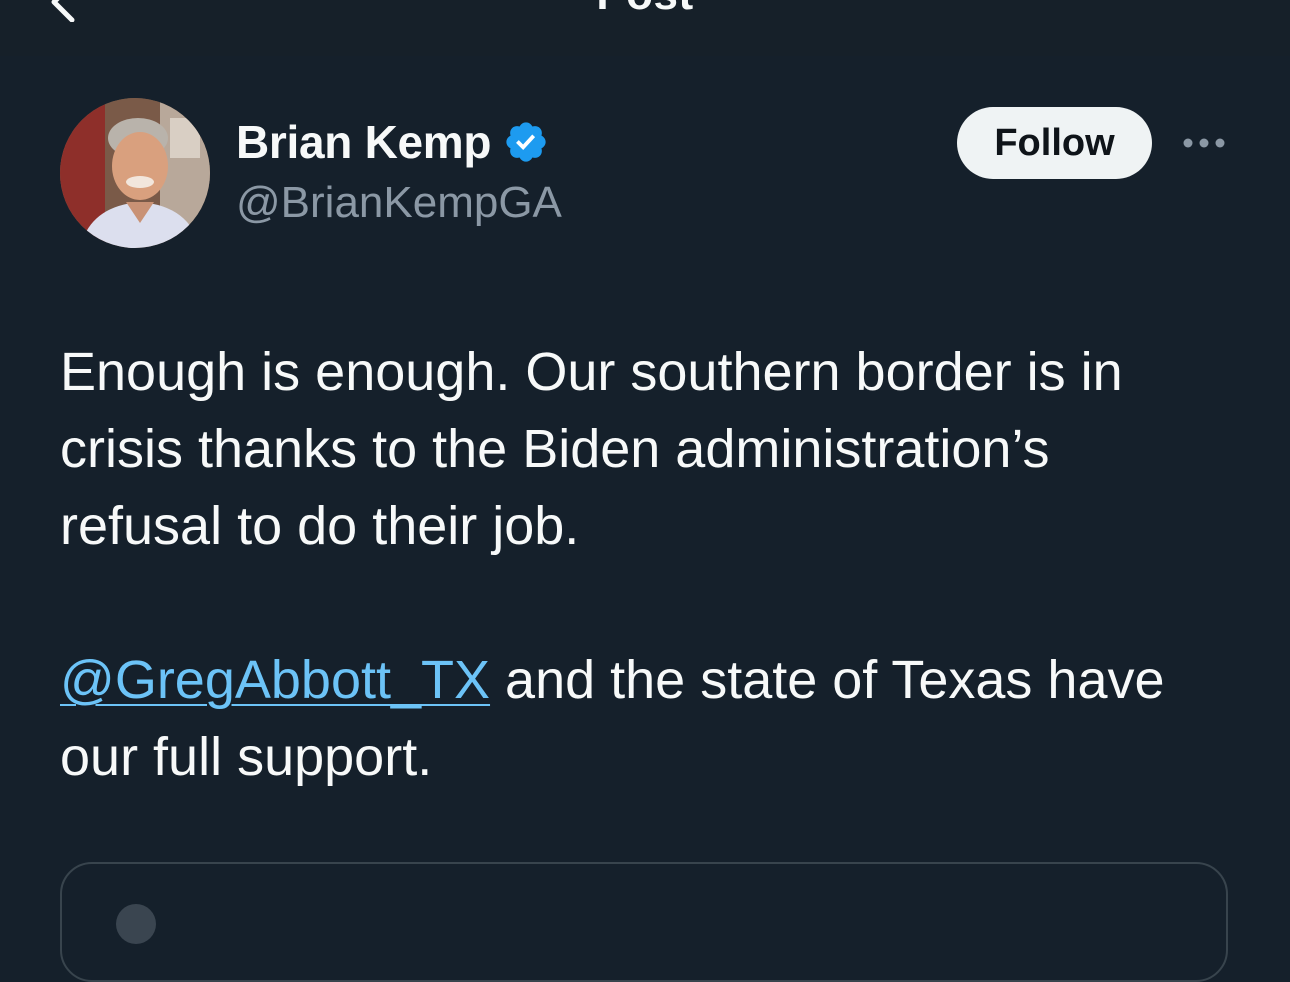 This screenshot has width=1290, height=982. What do you see at coordinates (1054, 143) in the screenshot?
I see `follow-button: Follow` at bounding box center [1054, 143].